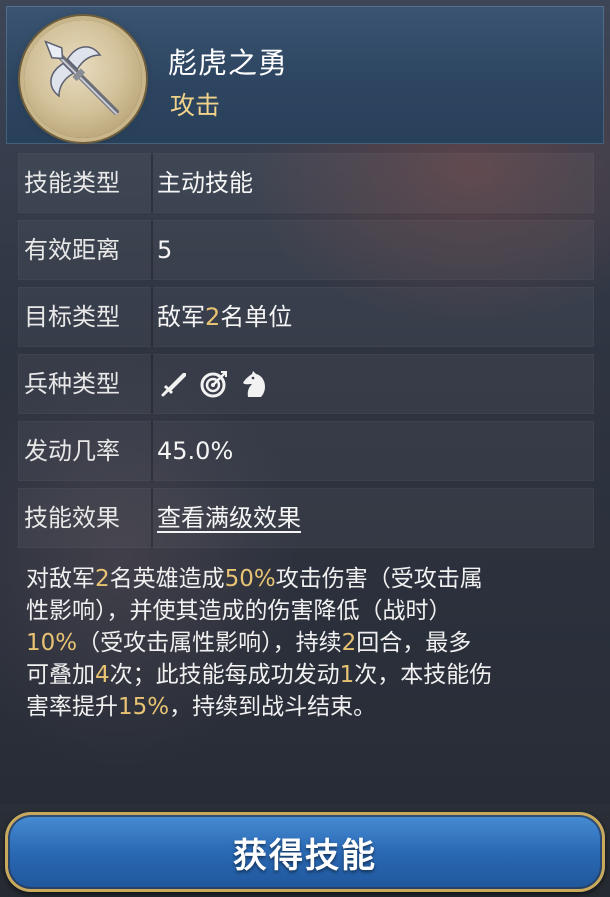 This screenshot has height=897, width=610. Describe the element at coordinates (181, 317) in the screenshot. I see `value-text: 敌军` at that location.